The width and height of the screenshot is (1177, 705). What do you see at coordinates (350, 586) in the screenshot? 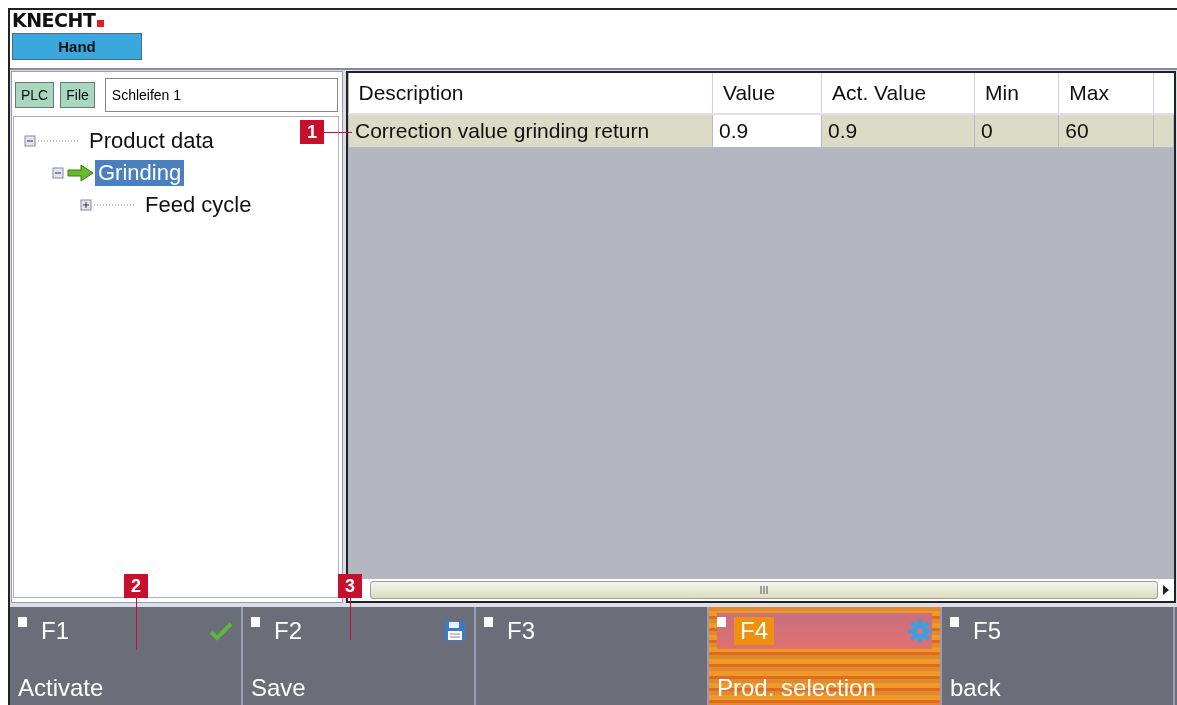
I see `callout-marker: 3` at bounding box center [350, 586].